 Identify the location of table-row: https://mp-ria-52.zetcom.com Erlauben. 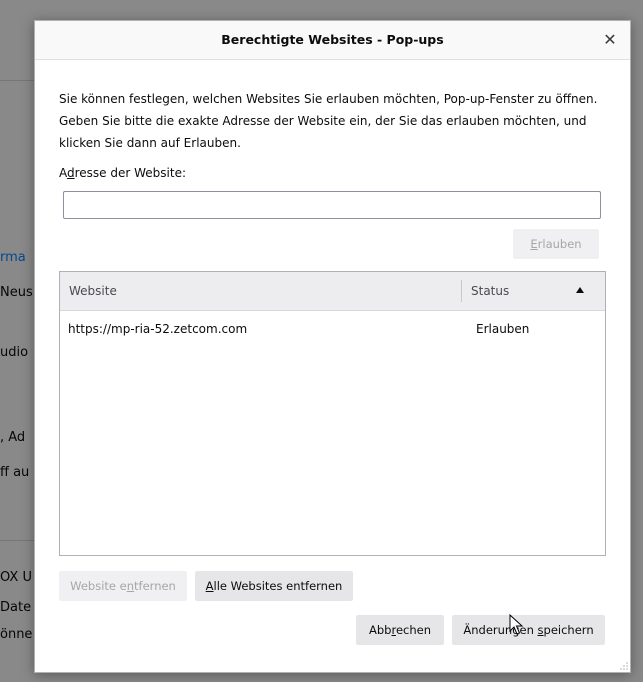
(332, 329).